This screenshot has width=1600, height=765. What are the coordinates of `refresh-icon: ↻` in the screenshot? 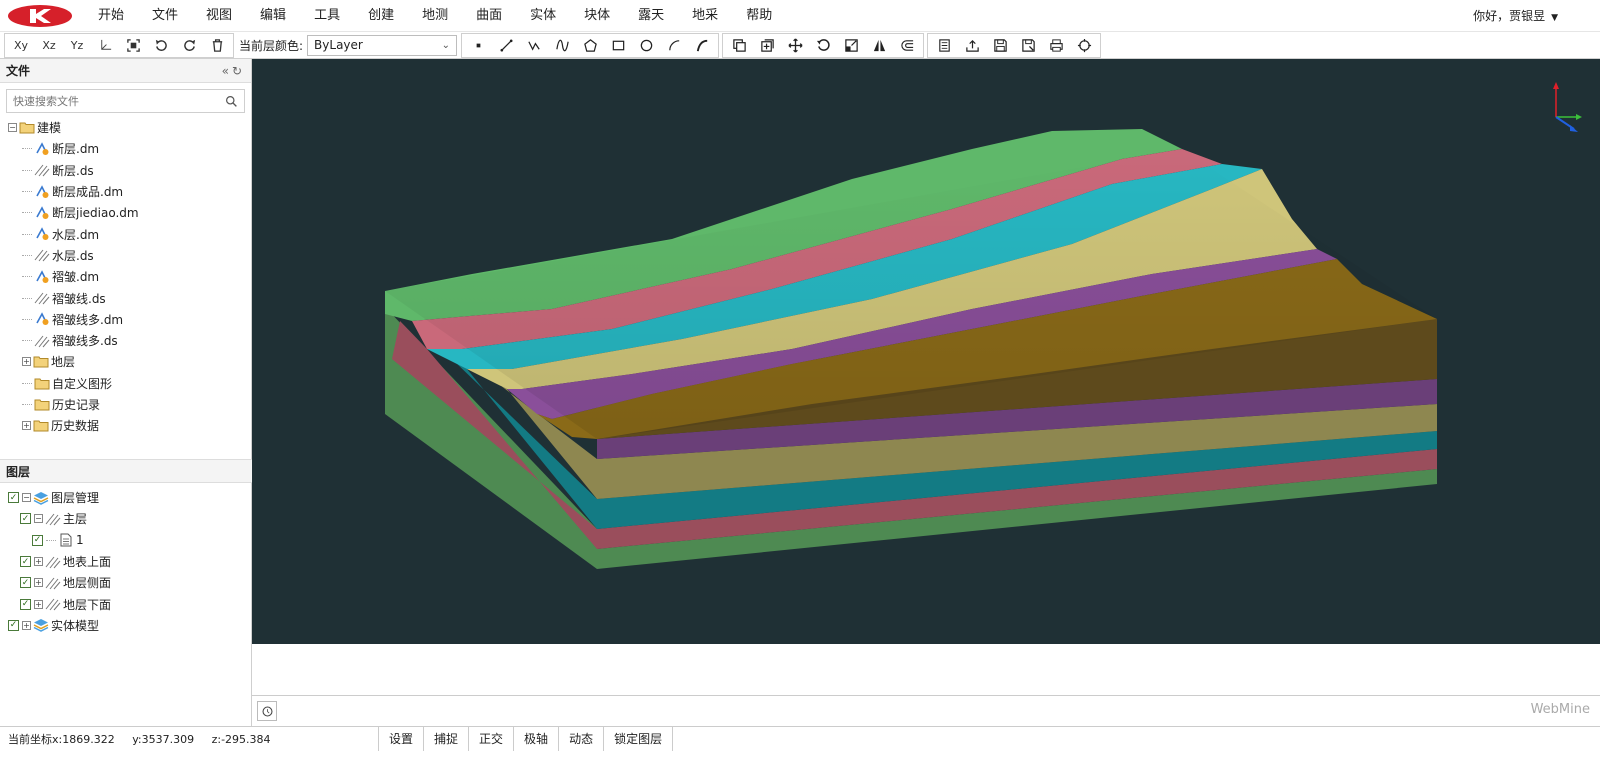 It's located at (238, 71).